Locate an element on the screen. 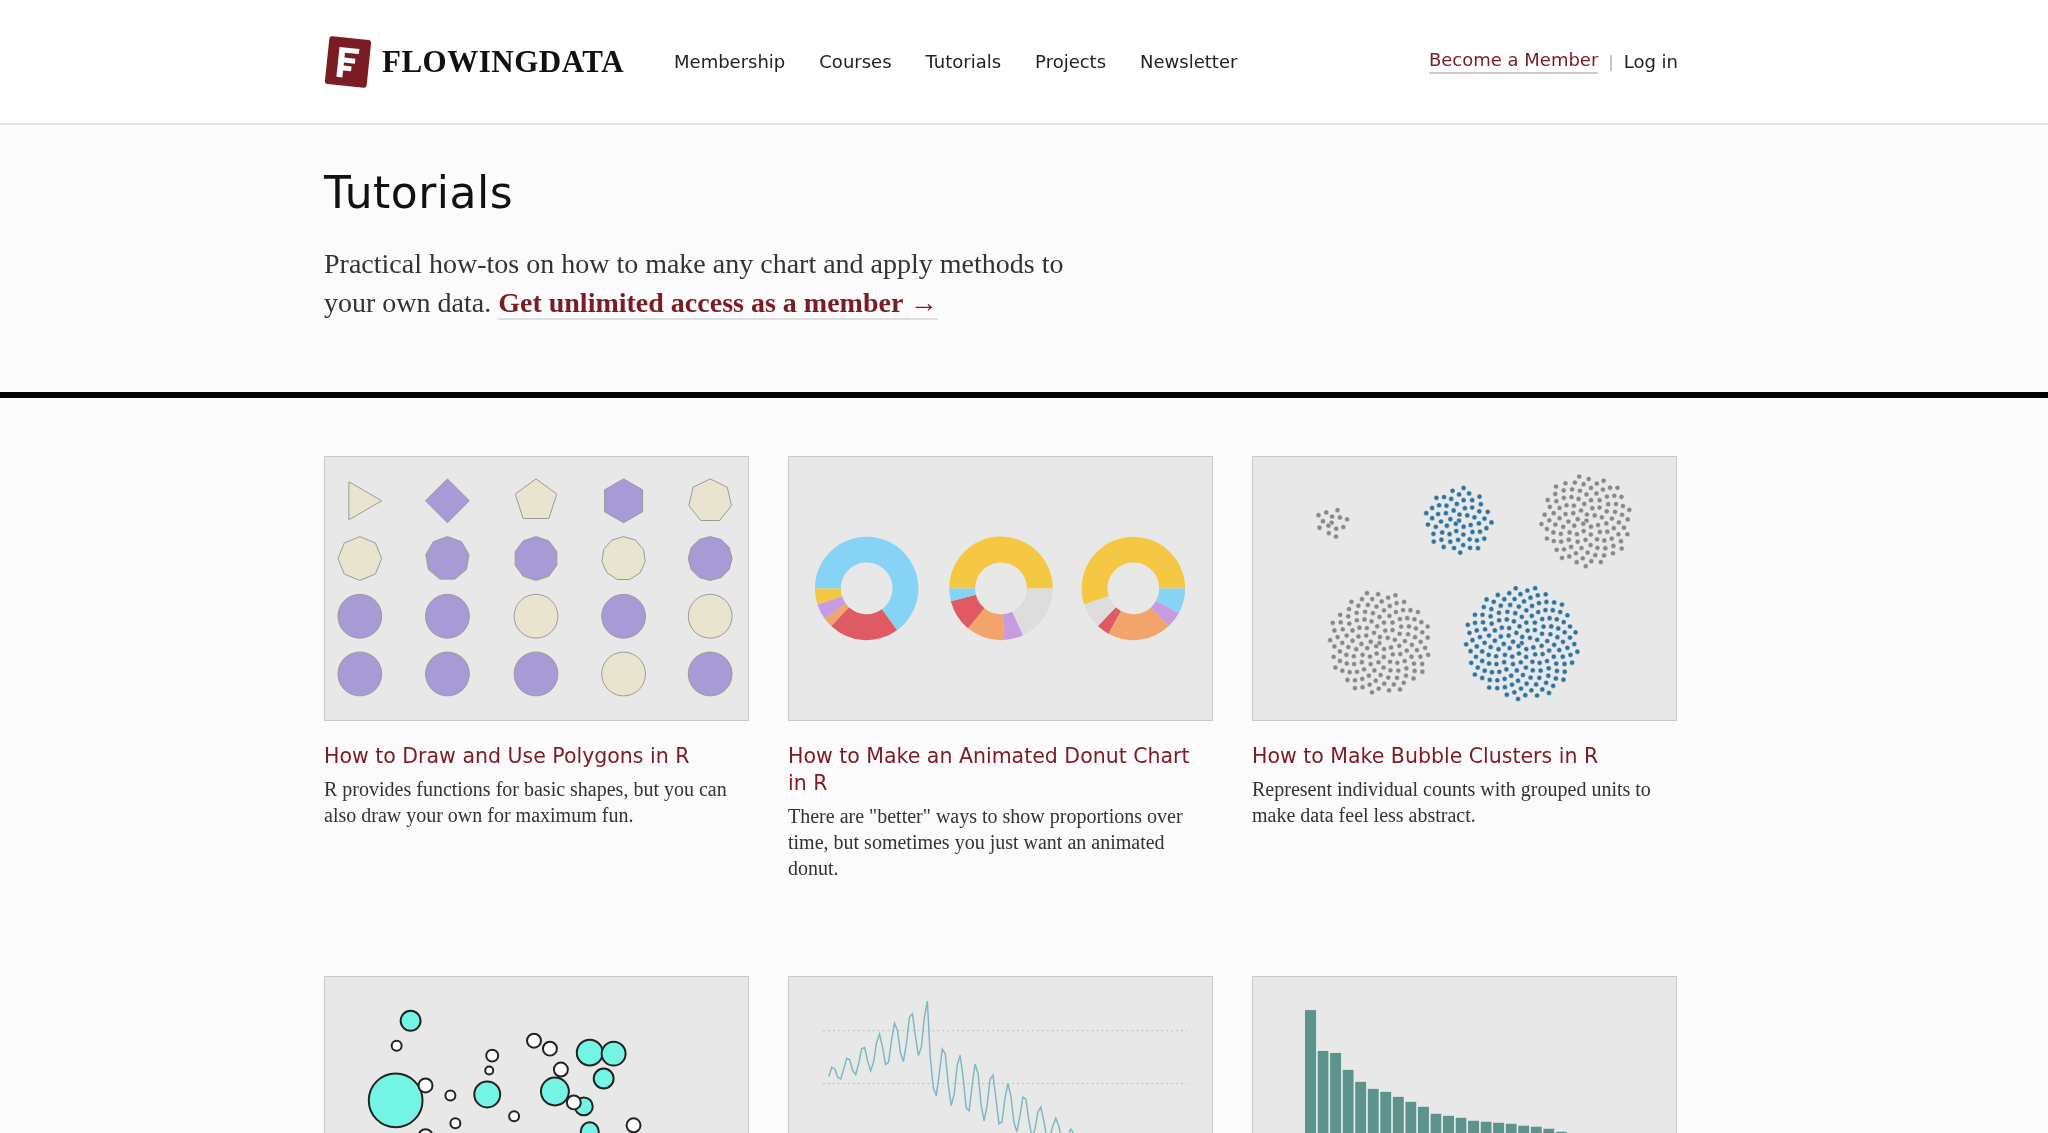 The image size is (2048, 1133). polygon-grid-drawing is located at coordinates (536, 588).